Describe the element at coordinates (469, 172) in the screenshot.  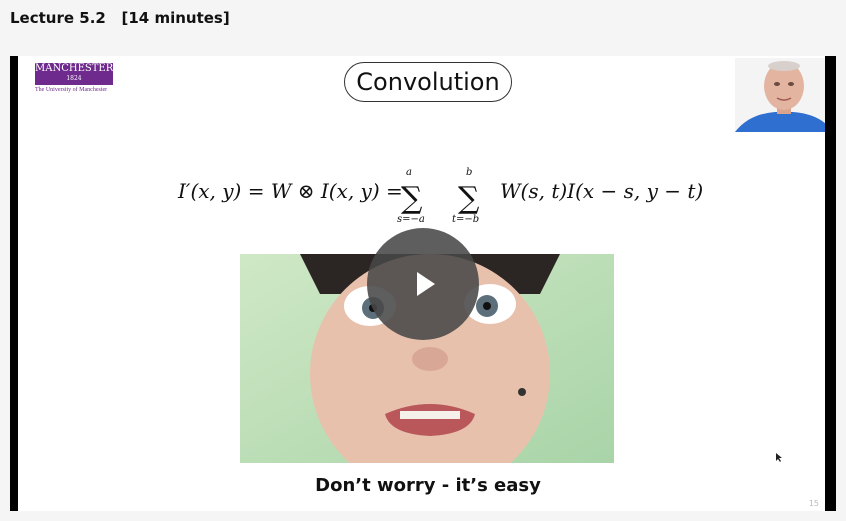
I see `sum2-upper: b` at that location.